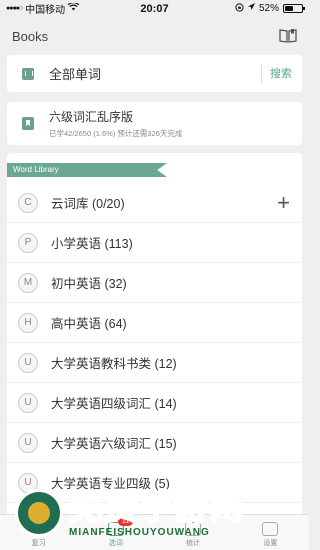 Image resolution: width=320 pixels, height=550 pixels. I want to click on settings-icon, so click(270, 529).